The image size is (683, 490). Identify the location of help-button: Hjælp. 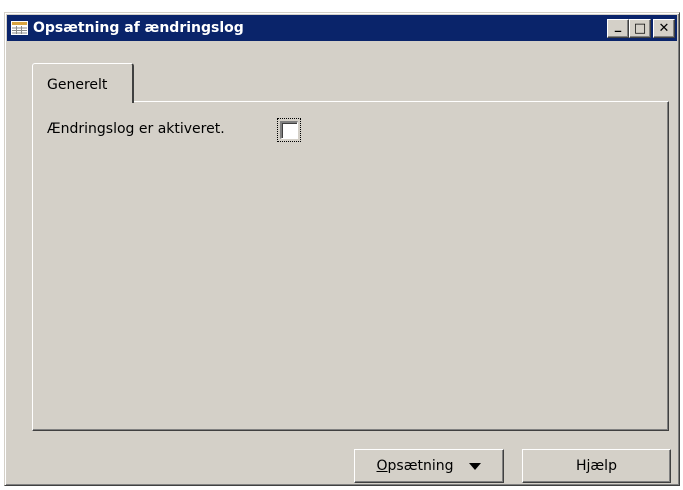
(596, 466).